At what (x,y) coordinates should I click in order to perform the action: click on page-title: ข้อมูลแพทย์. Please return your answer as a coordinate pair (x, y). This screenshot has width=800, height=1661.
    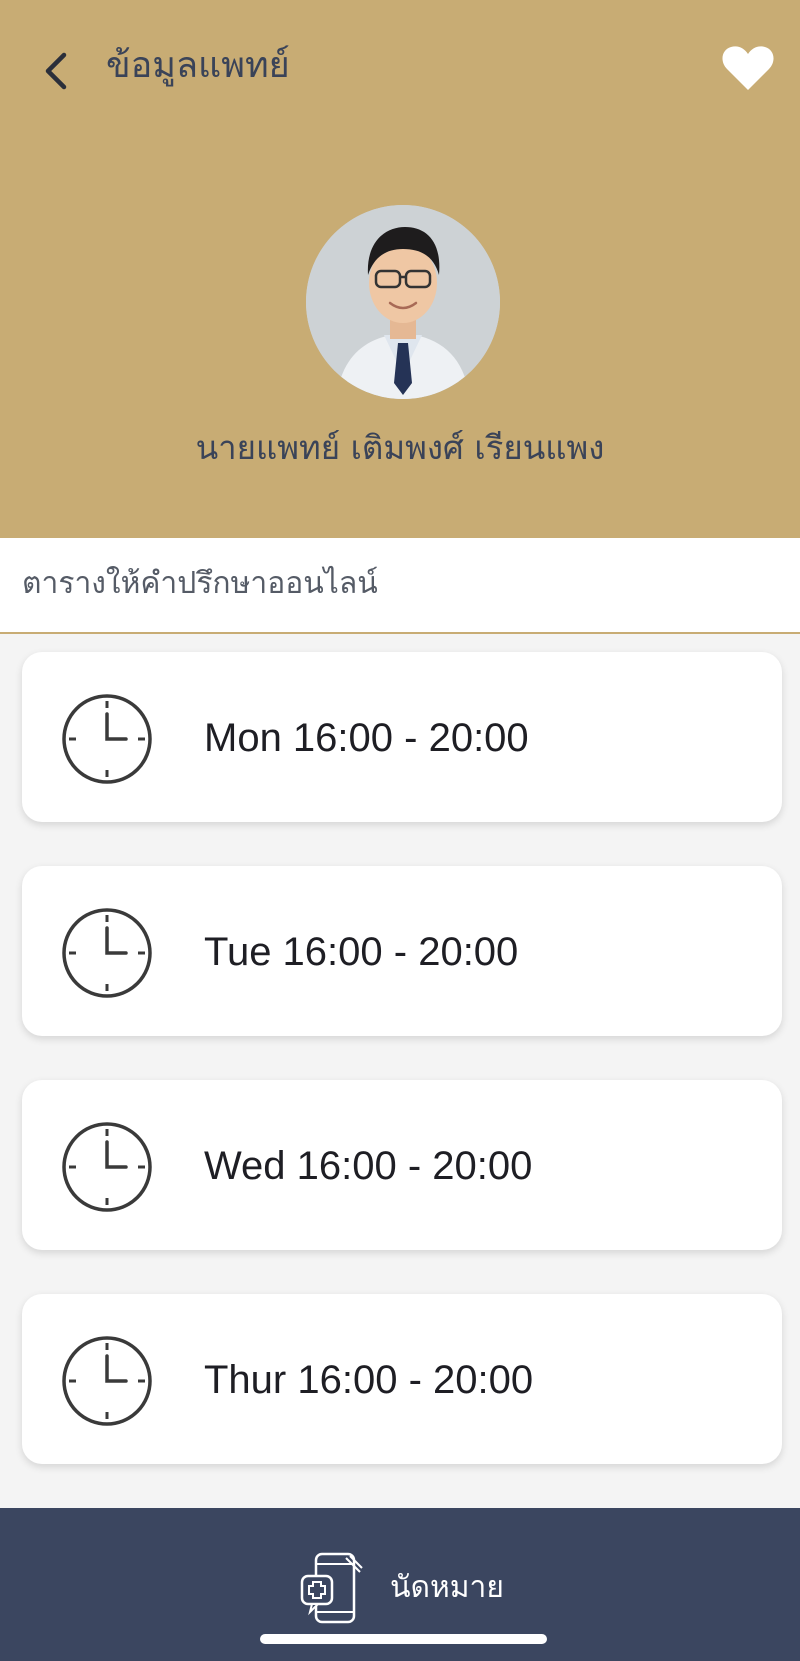
    Looking at the image, I should click on (198, 65).